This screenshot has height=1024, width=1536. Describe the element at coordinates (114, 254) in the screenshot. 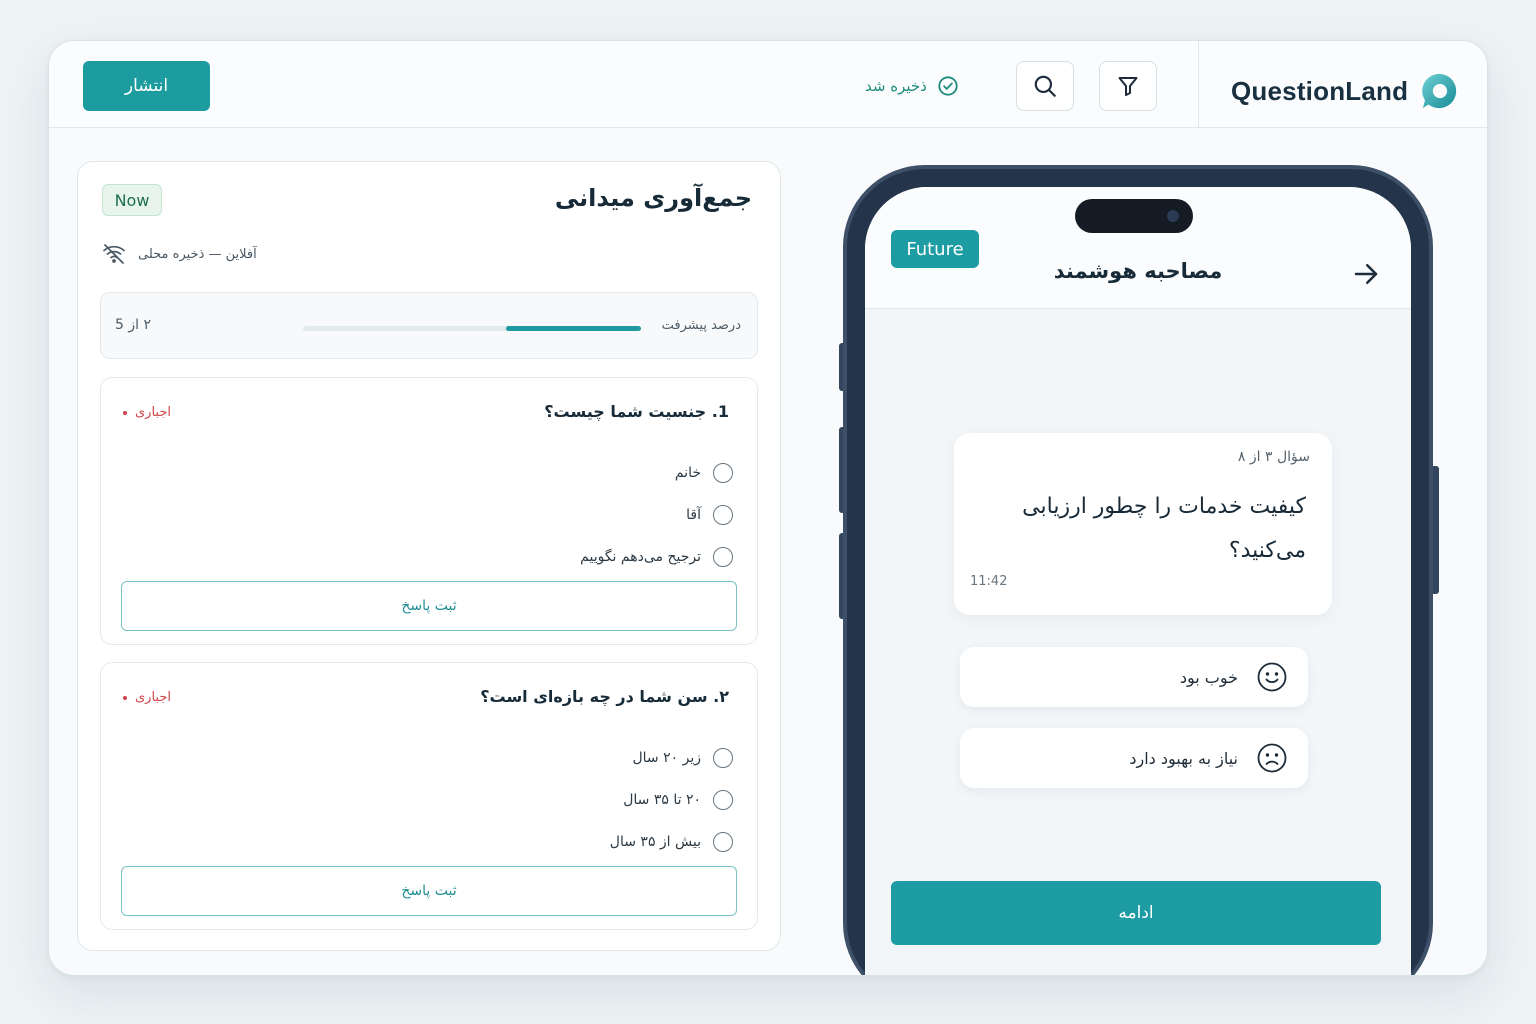

I see `wifi-off-icon` at that location.